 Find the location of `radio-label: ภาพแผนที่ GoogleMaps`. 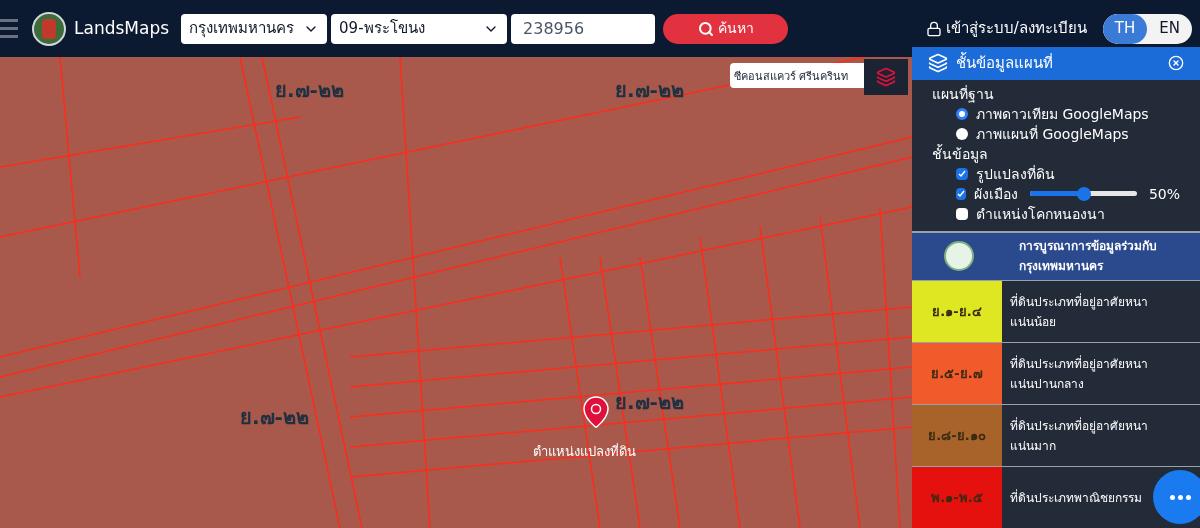

radio-label: ภาพแผนที่ GoogleMaps is located at coordinates (1052, 134).